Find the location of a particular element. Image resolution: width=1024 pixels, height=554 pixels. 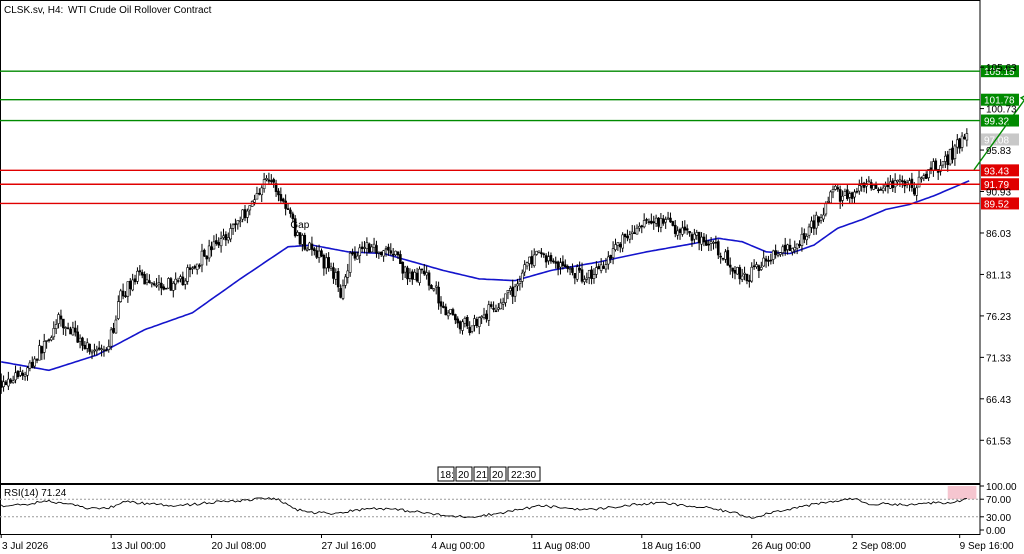

rsi-overbought-highlight is located at coordinates (962, 493).